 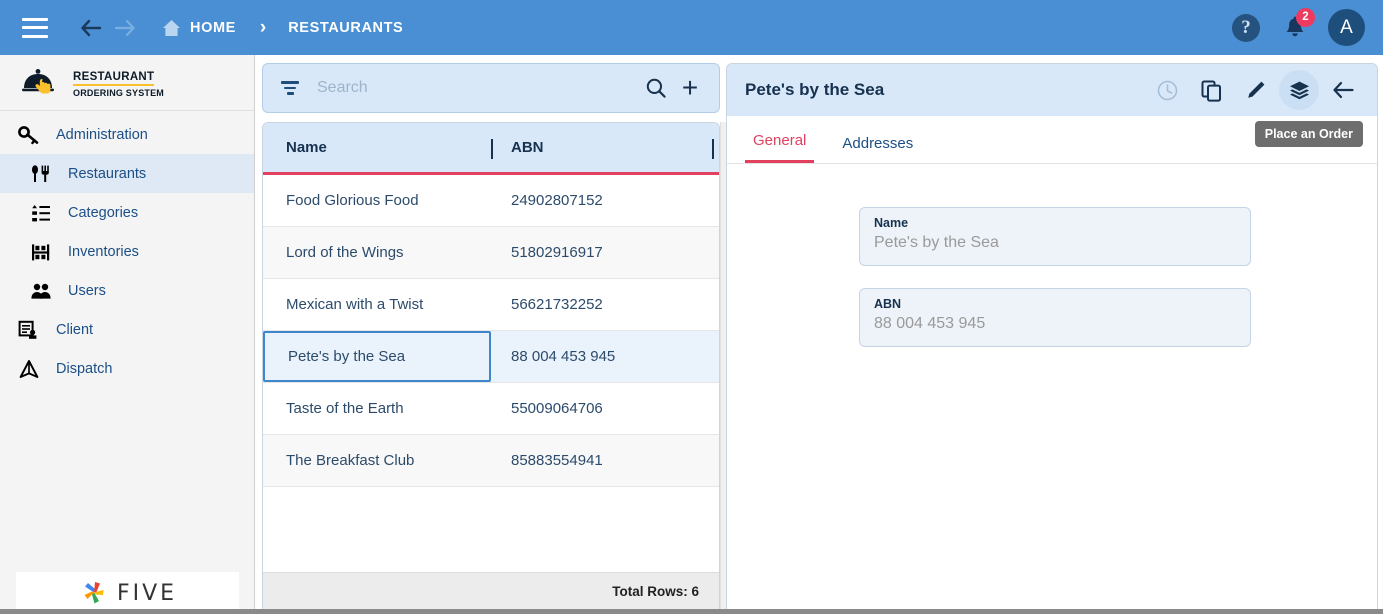 I want to click on sidebar-item-administration: Administration, so click(x=127, y=134).